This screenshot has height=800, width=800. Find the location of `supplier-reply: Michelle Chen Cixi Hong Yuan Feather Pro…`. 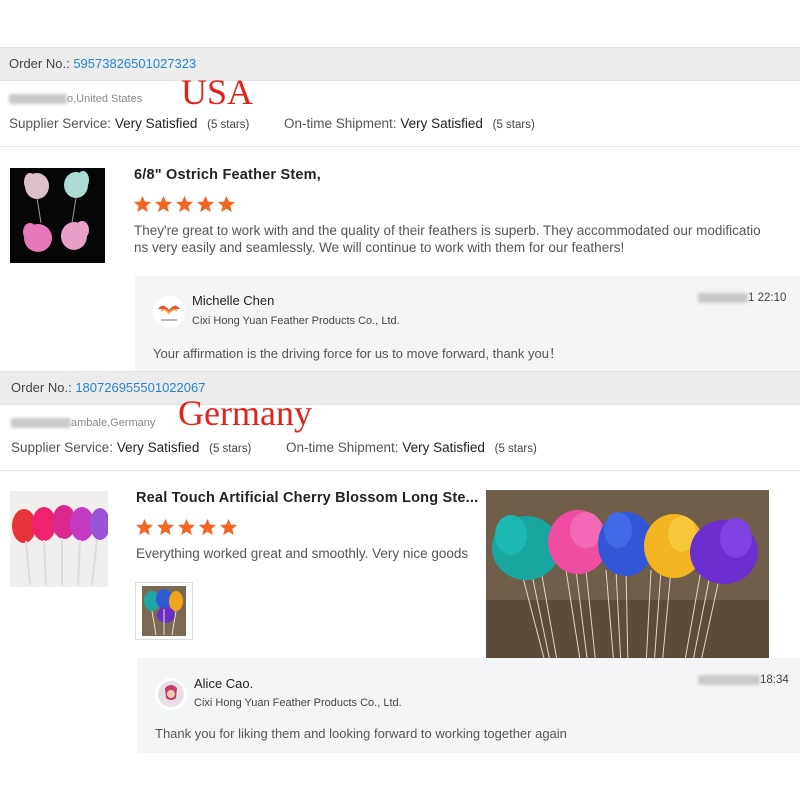

supplier-reply: Michelle Chen Cixi Hong Yuan Feather Pro… is located at coordinates (467, 323).